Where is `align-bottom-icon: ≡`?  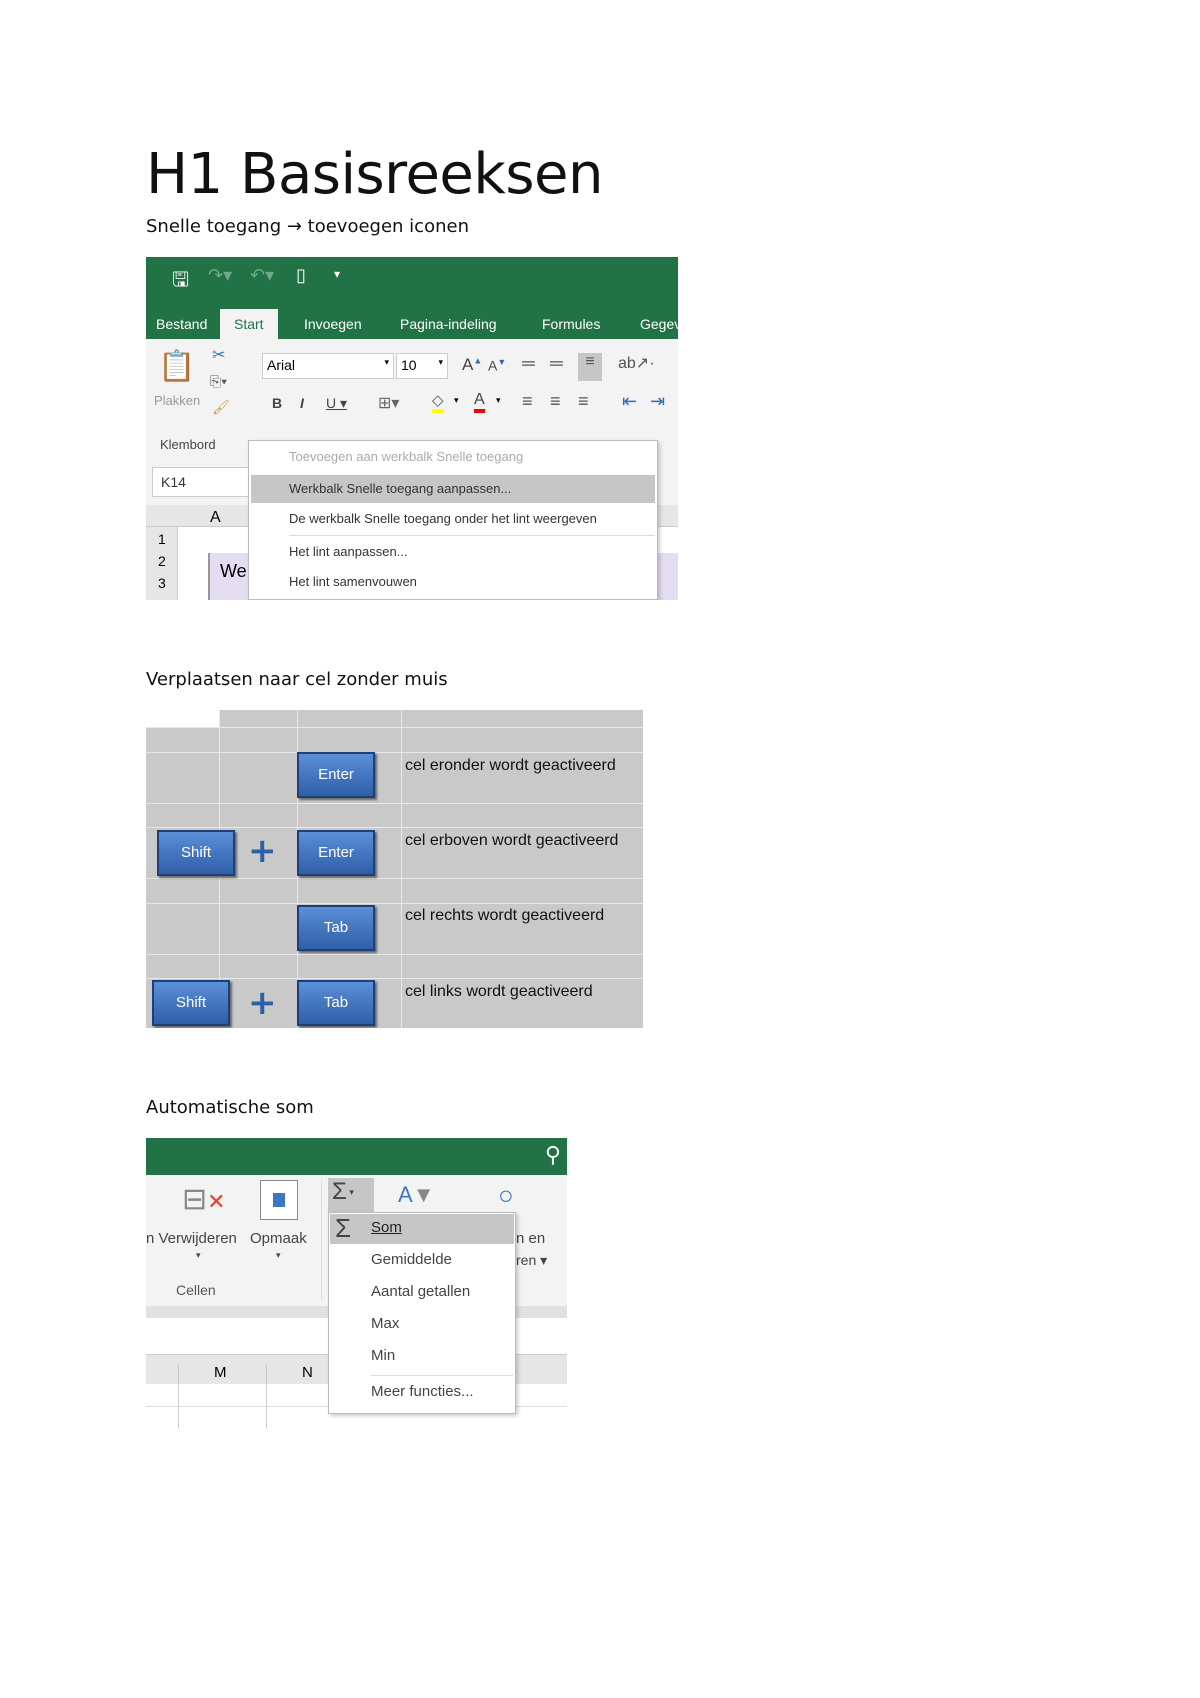
align-bottom-icon: ≡ is located at coordinates (590, 367).